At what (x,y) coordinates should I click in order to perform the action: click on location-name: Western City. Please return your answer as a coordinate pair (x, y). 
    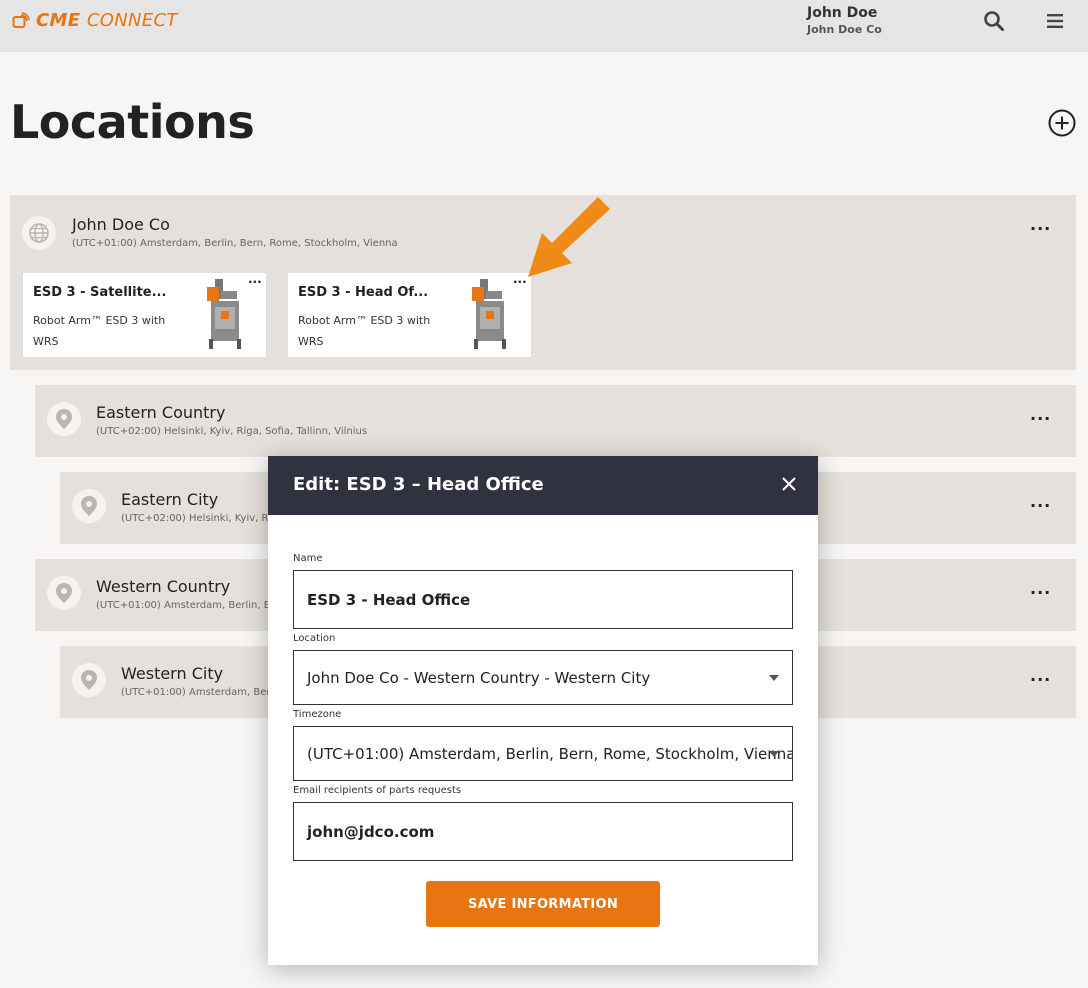
    Looking at the image, I should click on (172, 673).